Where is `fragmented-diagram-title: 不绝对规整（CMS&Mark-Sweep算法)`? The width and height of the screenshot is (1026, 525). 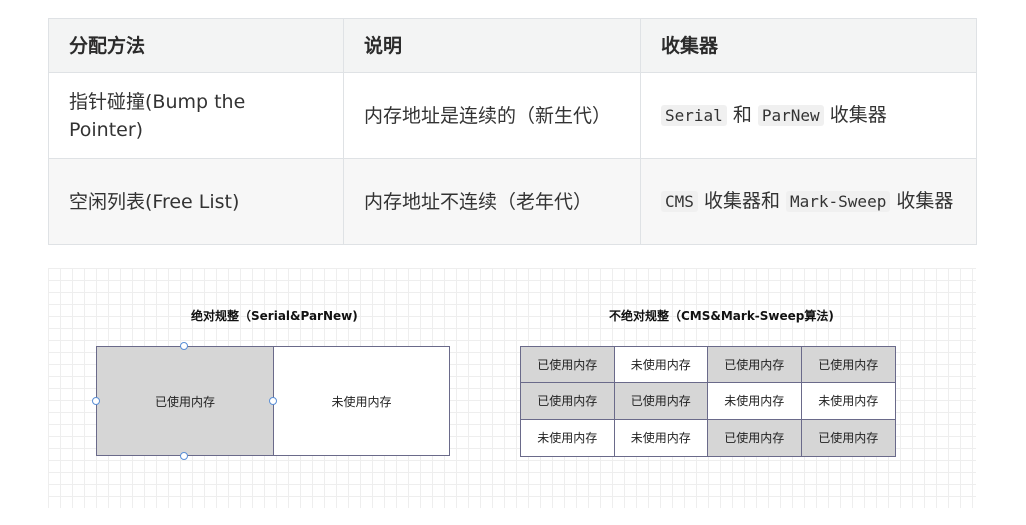
fragmented-diagram-title: 不绝对规整（CMS&Mark-Sweep算法) is located at coordinates (721, 316).